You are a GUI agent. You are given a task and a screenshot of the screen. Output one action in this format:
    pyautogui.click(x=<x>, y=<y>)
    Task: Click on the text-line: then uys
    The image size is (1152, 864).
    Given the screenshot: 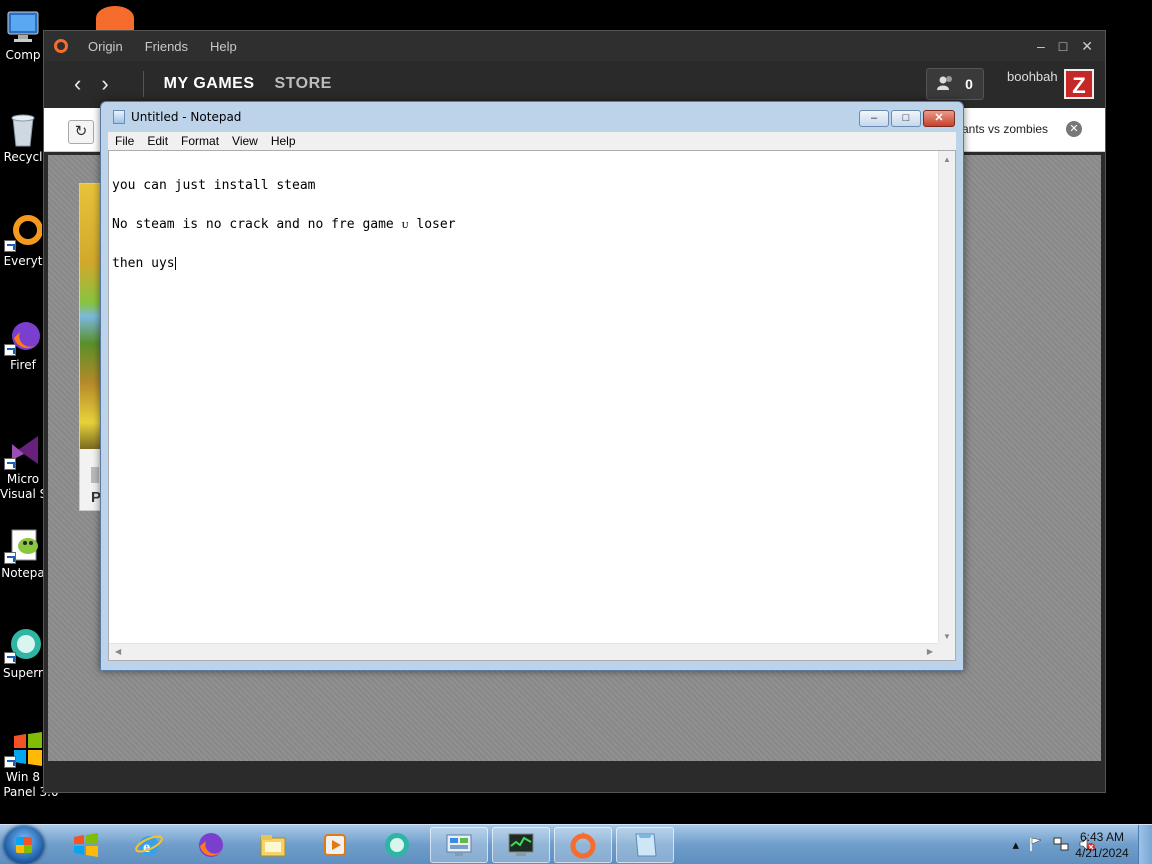 What is the action you would take?
    pyautogui.click(x=143, y=263)
    